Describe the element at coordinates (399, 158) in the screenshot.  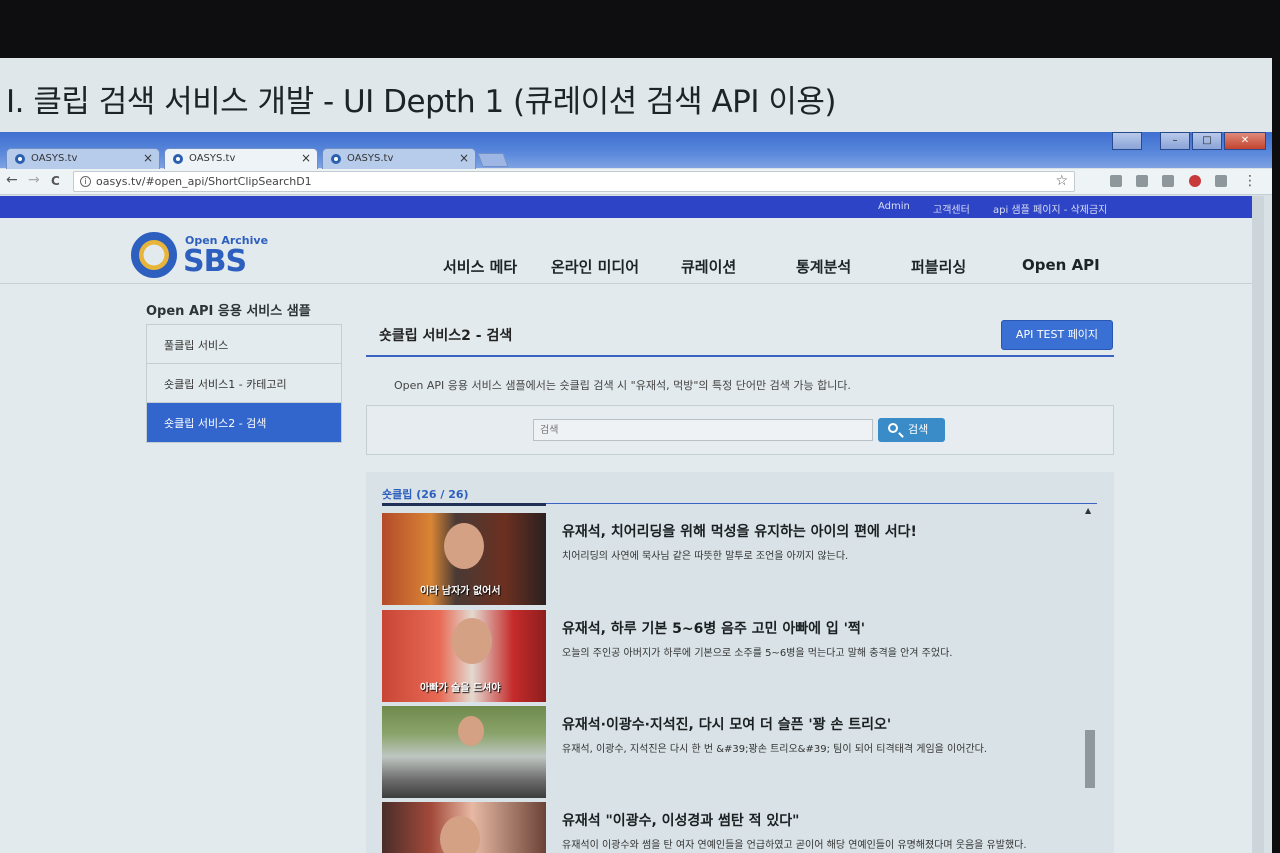
I see `browser-tab-3: OASYS.tv ×` at that location.